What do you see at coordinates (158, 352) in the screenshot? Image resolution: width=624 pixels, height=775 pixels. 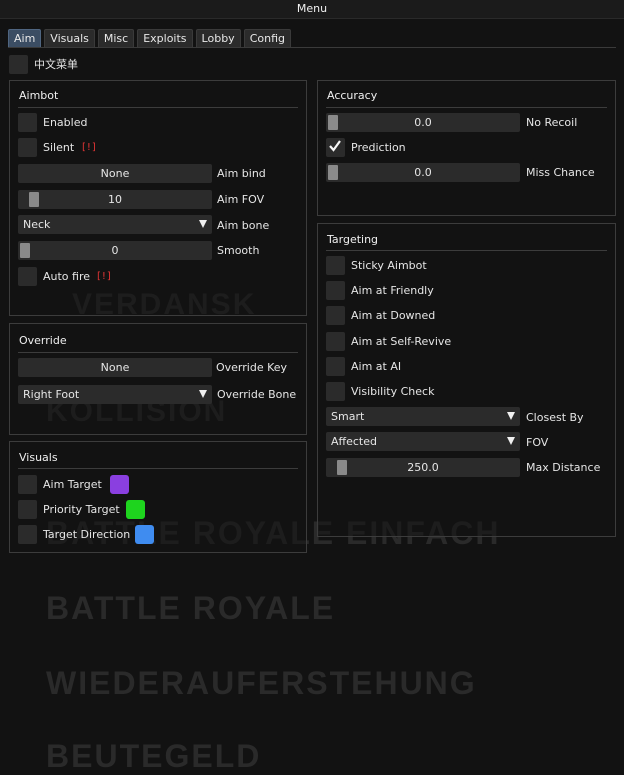 I see `override-separator` at bounding box center [158, 352].